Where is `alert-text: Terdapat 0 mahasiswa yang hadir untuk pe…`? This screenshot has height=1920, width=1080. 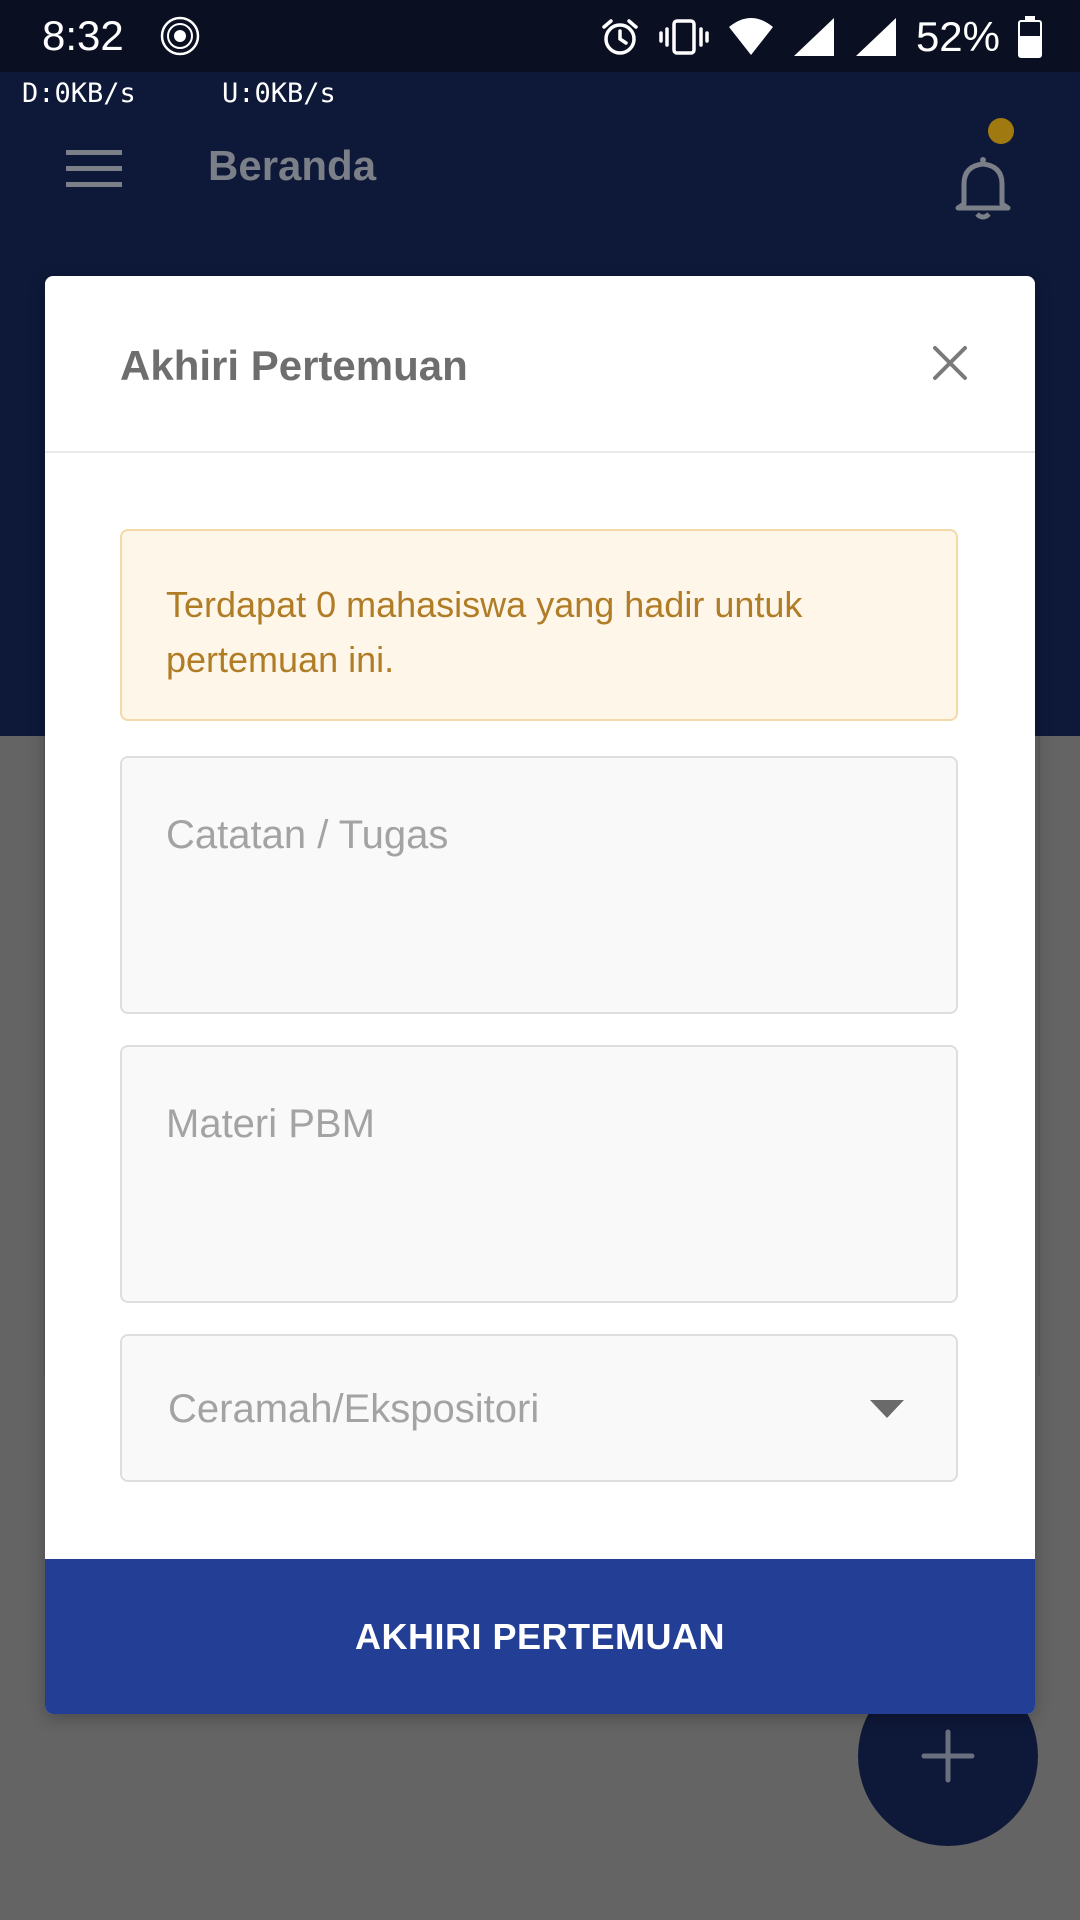
alert-text: Terdapat 0 mahasiswa yang hadir untuk pe… is located at coordinates (484, 632).